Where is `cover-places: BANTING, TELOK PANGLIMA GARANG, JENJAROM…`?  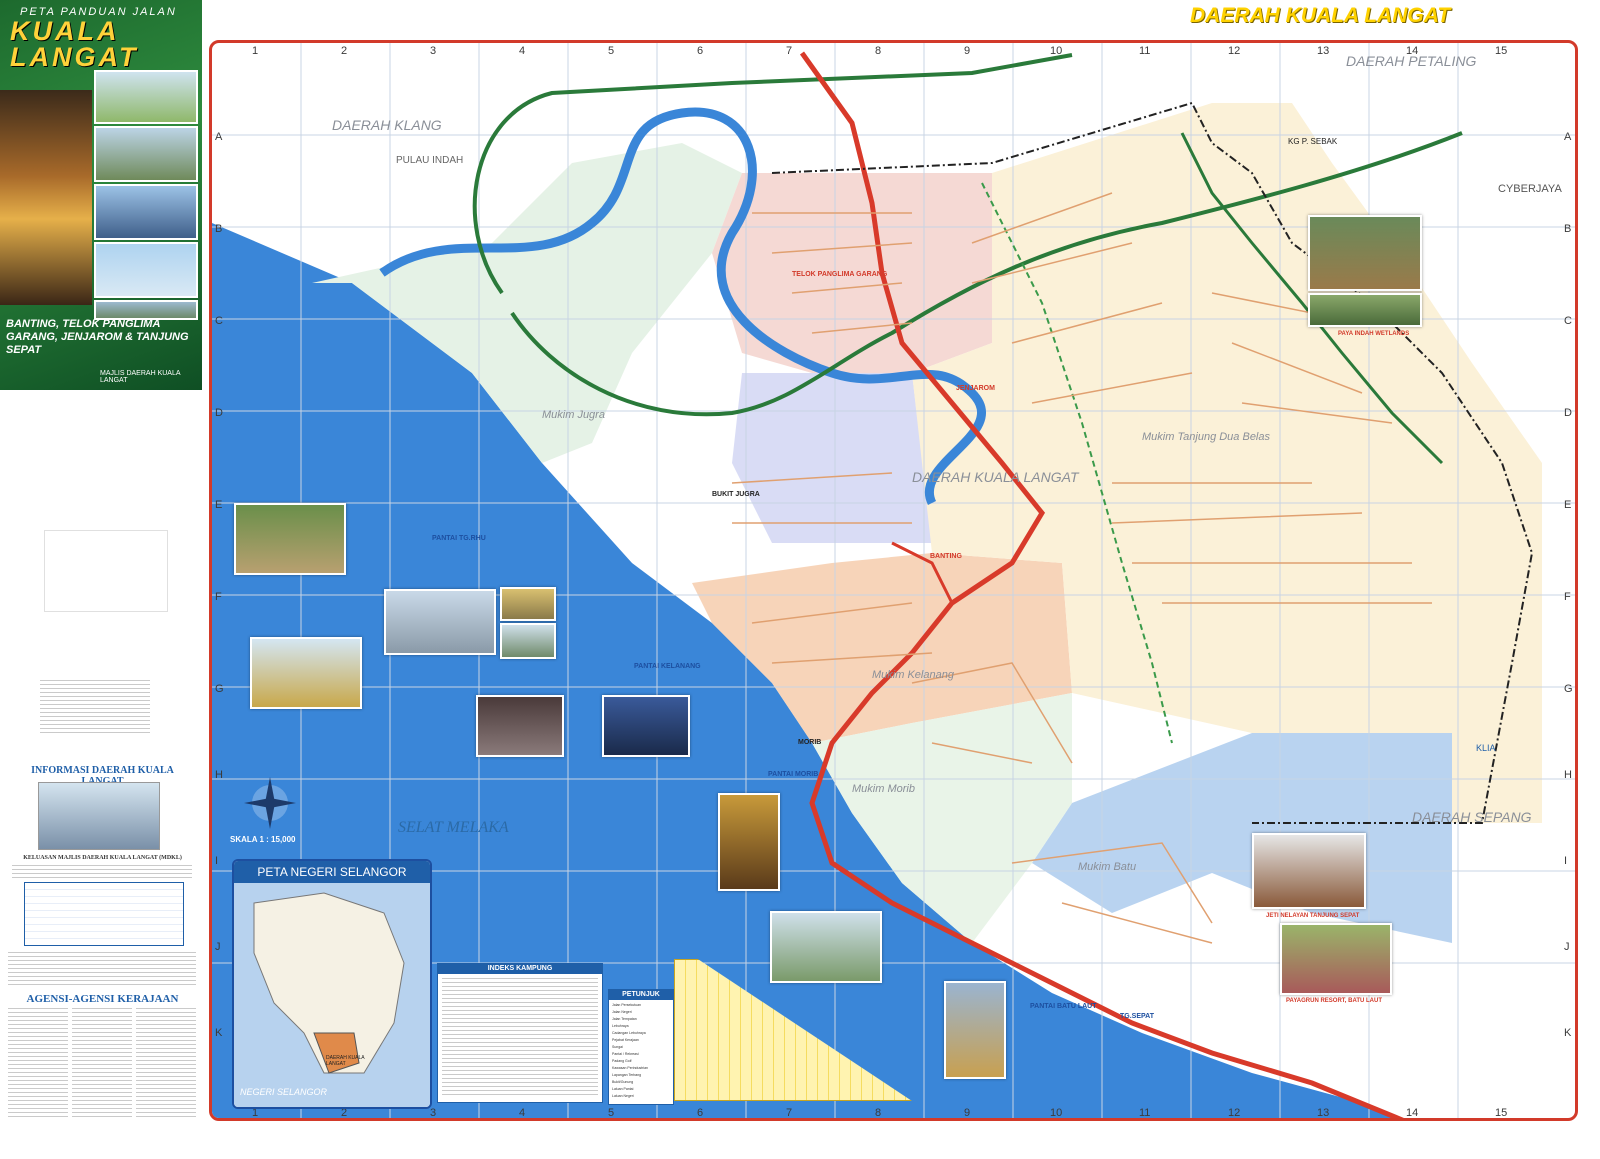
cover-places: BANTING, TELOK PANGLIMA GARANG, JENJAROM… is located at coordinates (97, 337).